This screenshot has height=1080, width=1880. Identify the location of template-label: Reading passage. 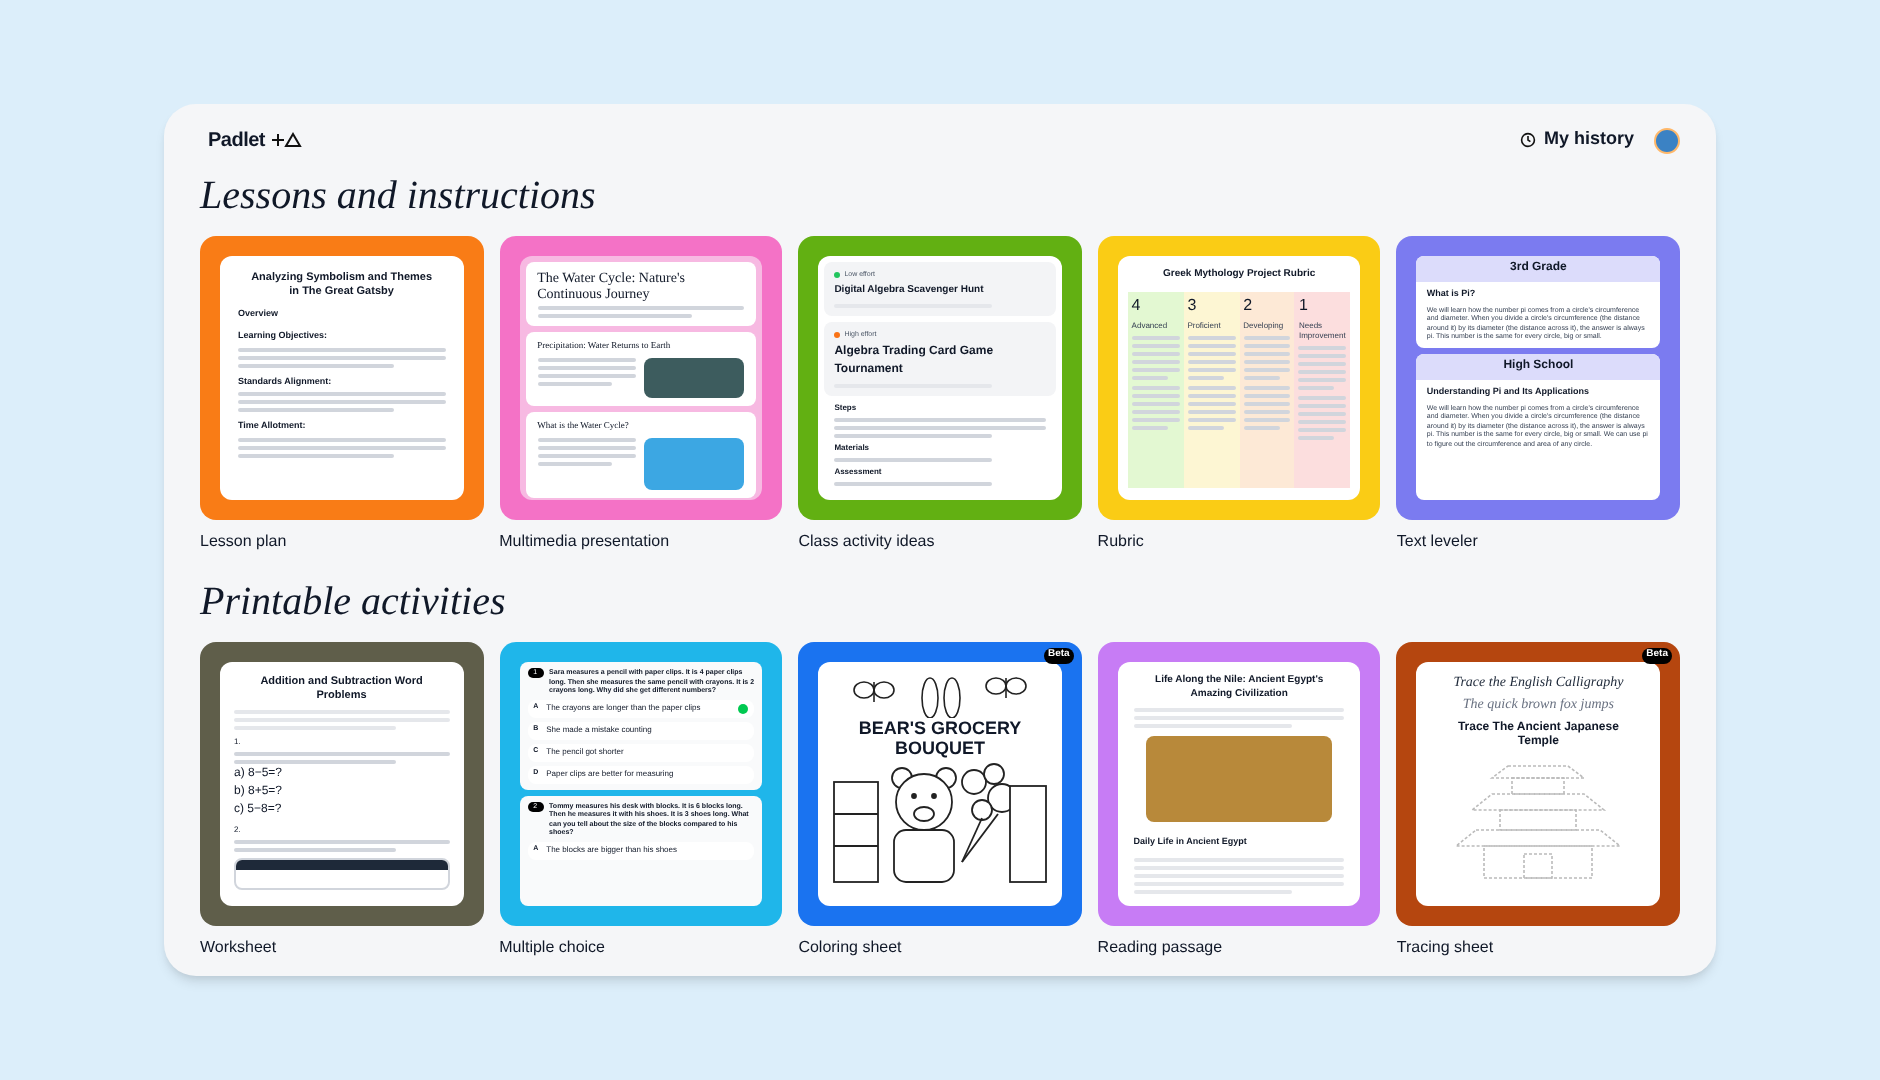
(1239, 948).